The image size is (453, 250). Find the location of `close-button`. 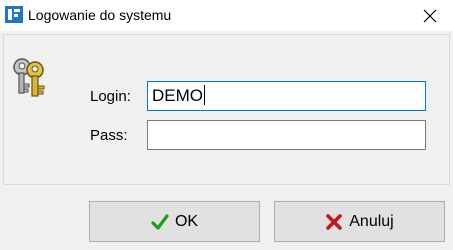

close-button is located at coordinates (430, 15).